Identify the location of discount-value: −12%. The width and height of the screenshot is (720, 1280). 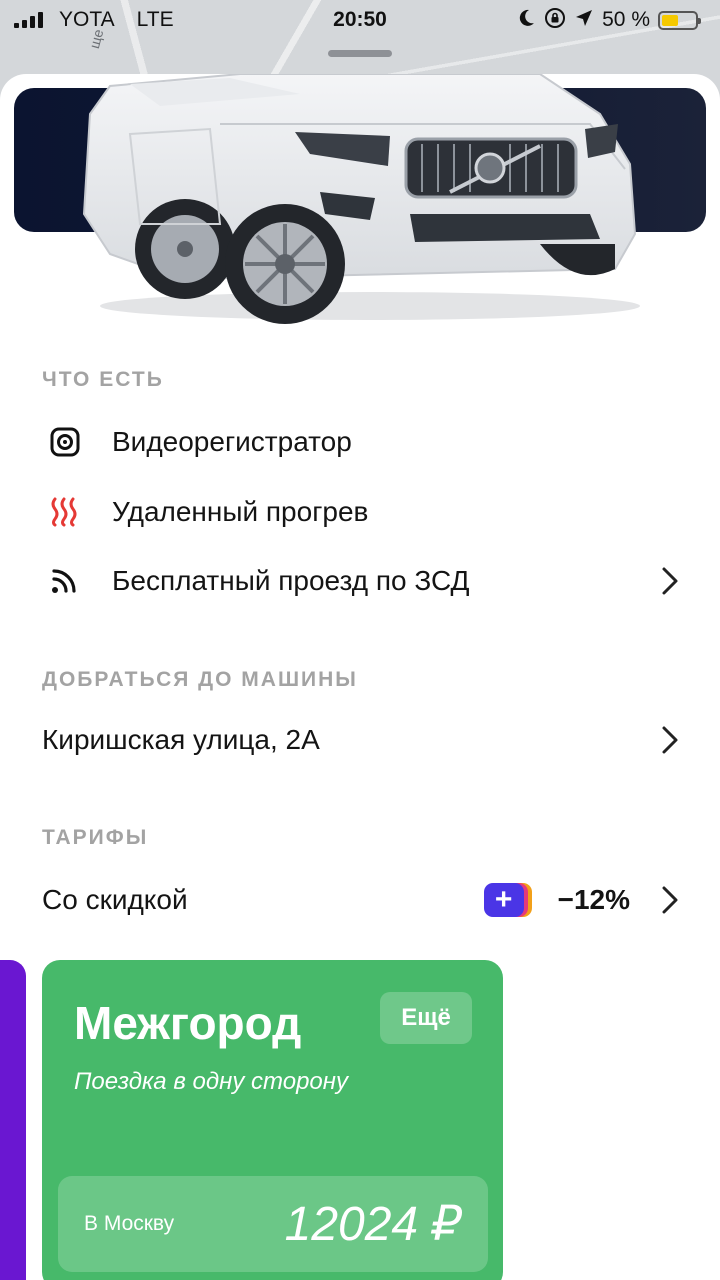
(593, 899).